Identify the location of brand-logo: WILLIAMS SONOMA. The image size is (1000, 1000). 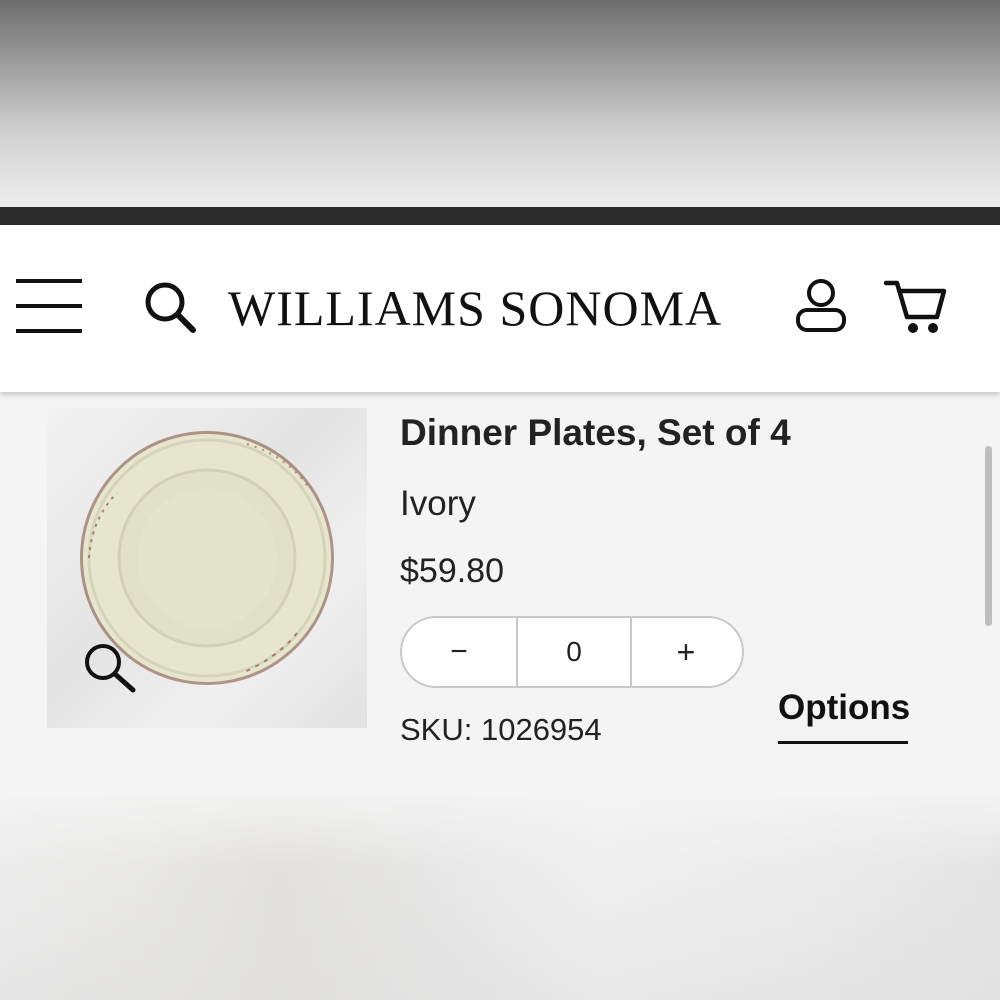
(498, 308).